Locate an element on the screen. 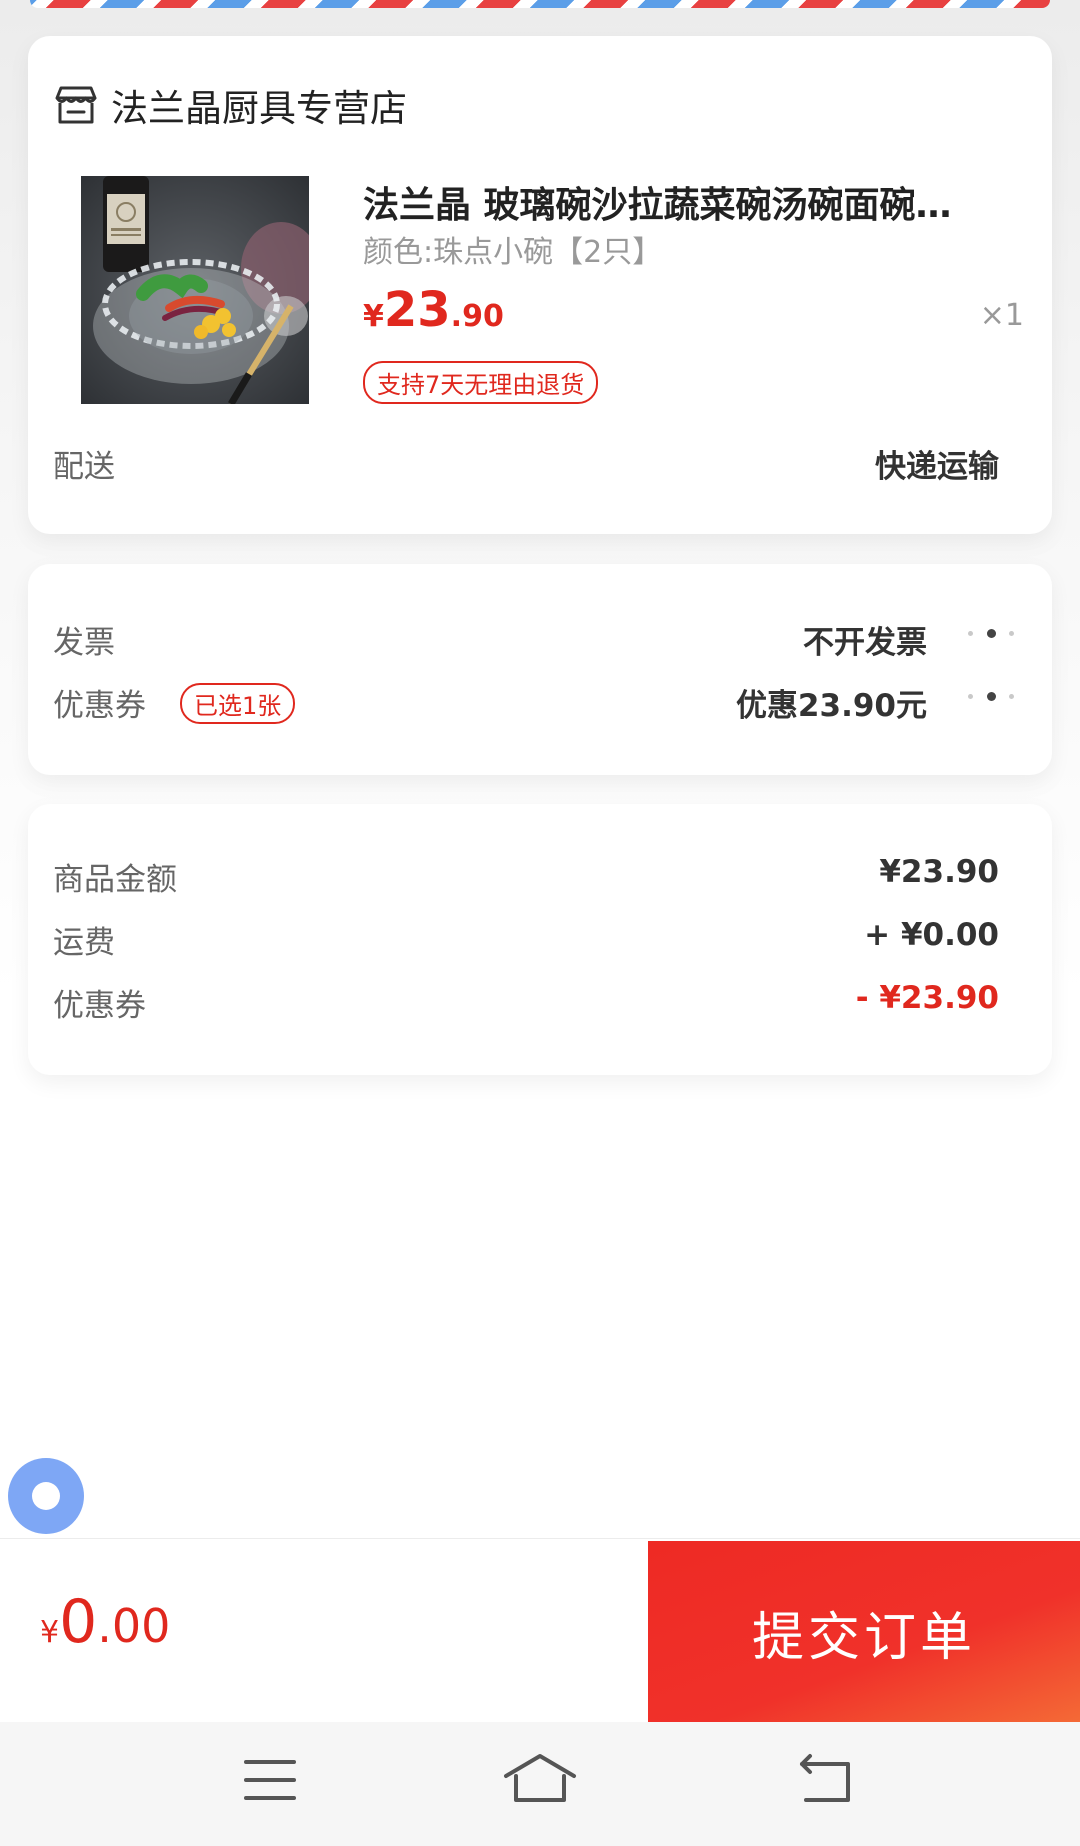 The image size is (1080, 1846). price-integer: 23 is located at coordinates (417, 310).